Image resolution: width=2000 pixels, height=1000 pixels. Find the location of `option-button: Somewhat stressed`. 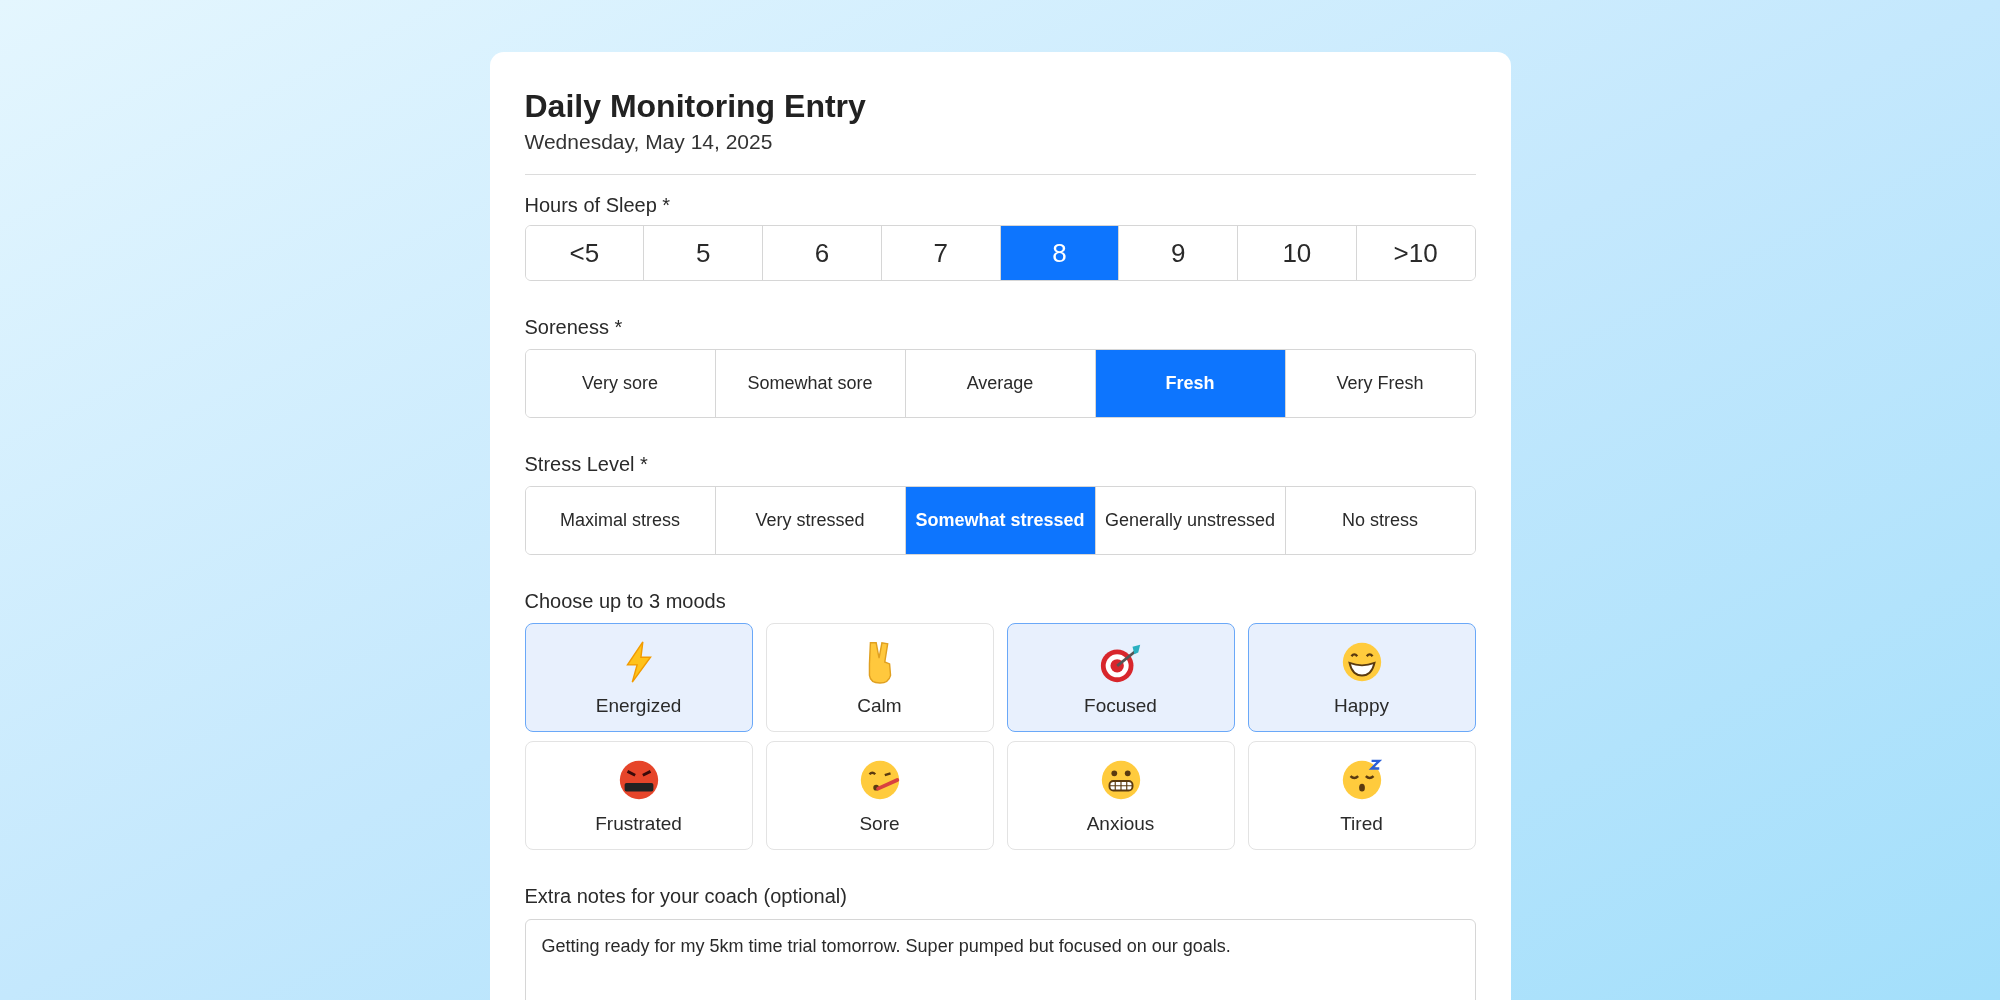

option-button: Somewhat stressed is located at coordinates (999, 520).